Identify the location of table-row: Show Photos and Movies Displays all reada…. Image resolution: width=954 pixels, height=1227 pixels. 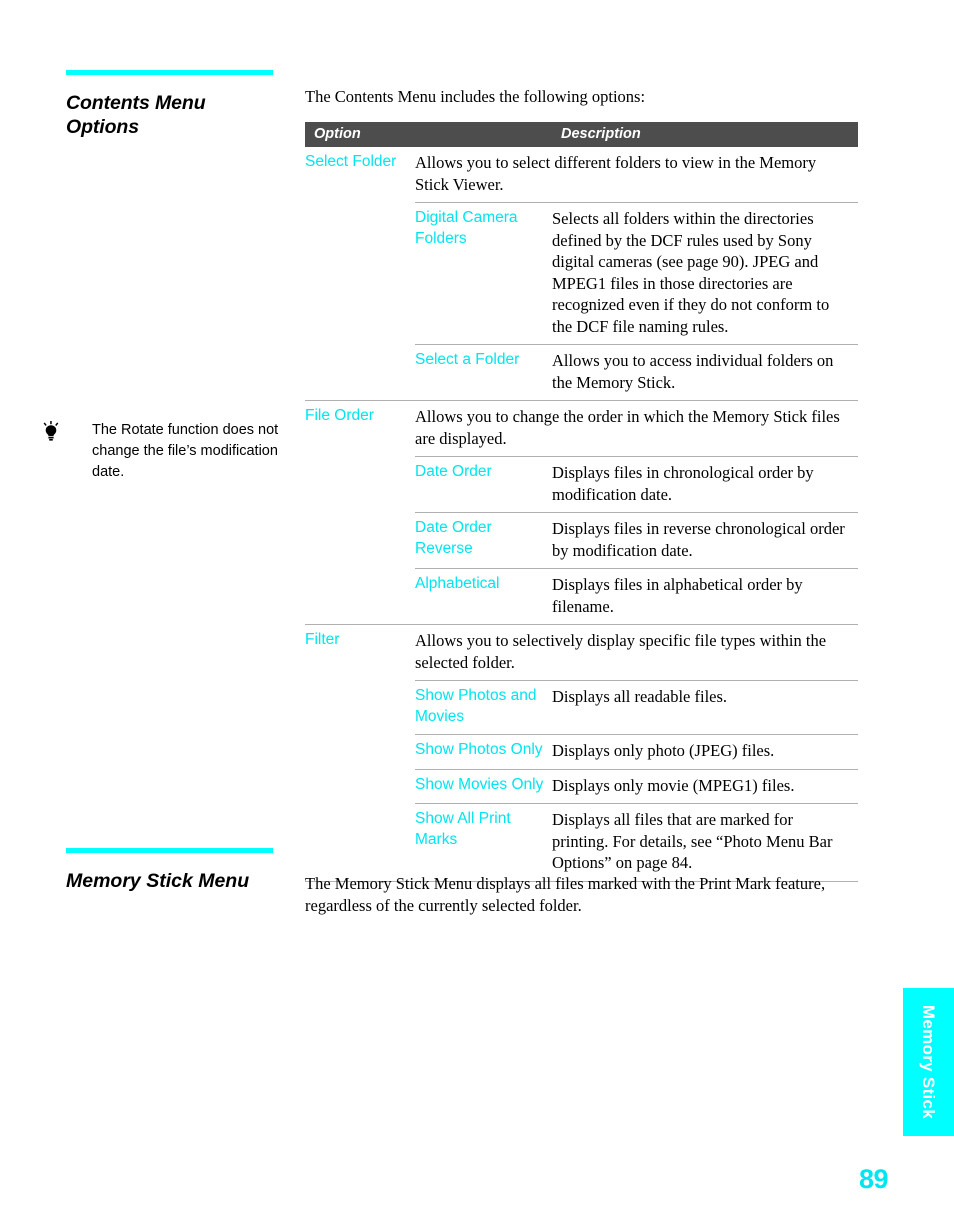
(581, 707).